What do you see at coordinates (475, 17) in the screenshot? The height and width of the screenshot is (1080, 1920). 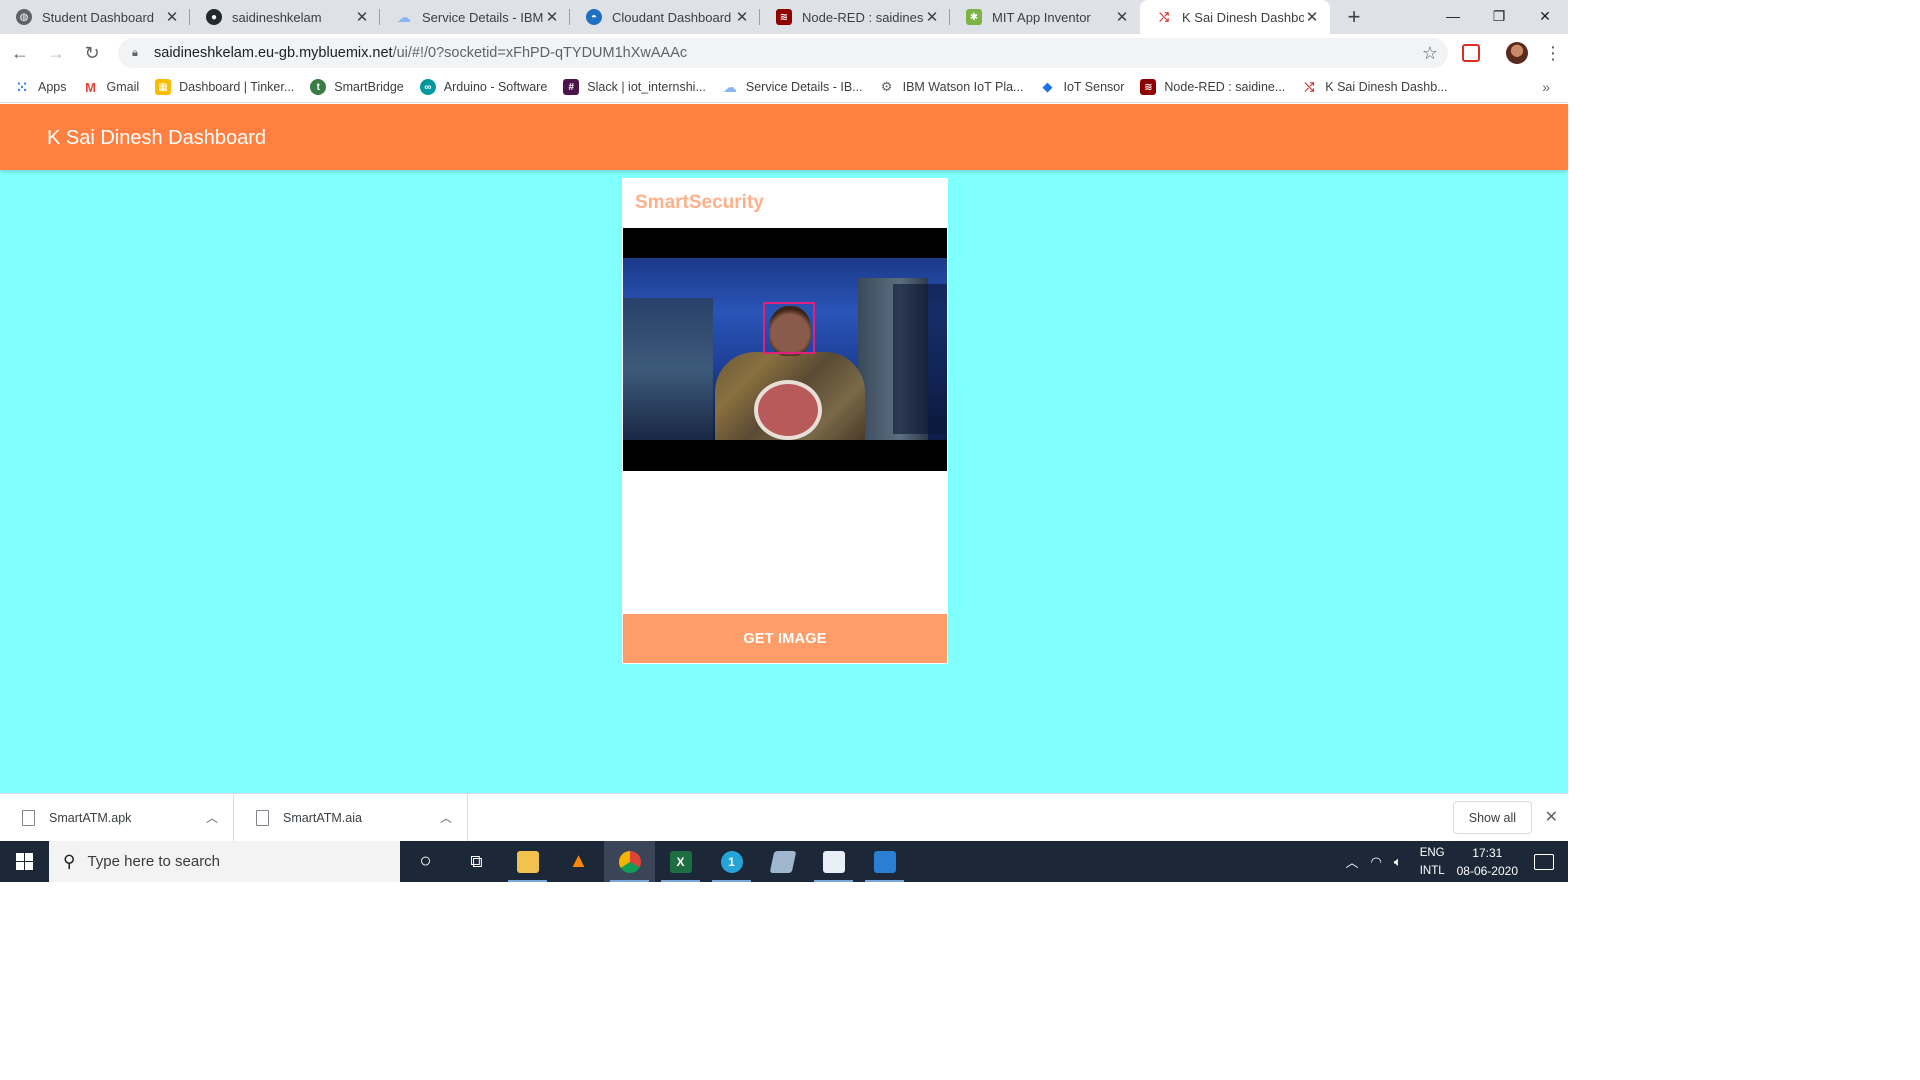 I see `tab-service-details: ☁ Service Details - IBM Cl ✕` at bounding box center [475, 17].